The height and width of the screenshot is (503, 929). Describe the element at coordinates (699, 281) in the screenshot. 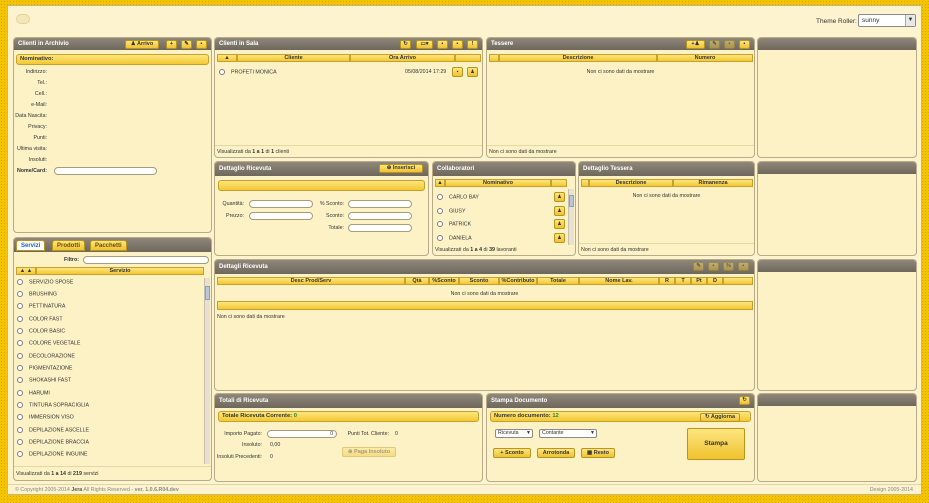

I see `col-pt: Pt` at that location.